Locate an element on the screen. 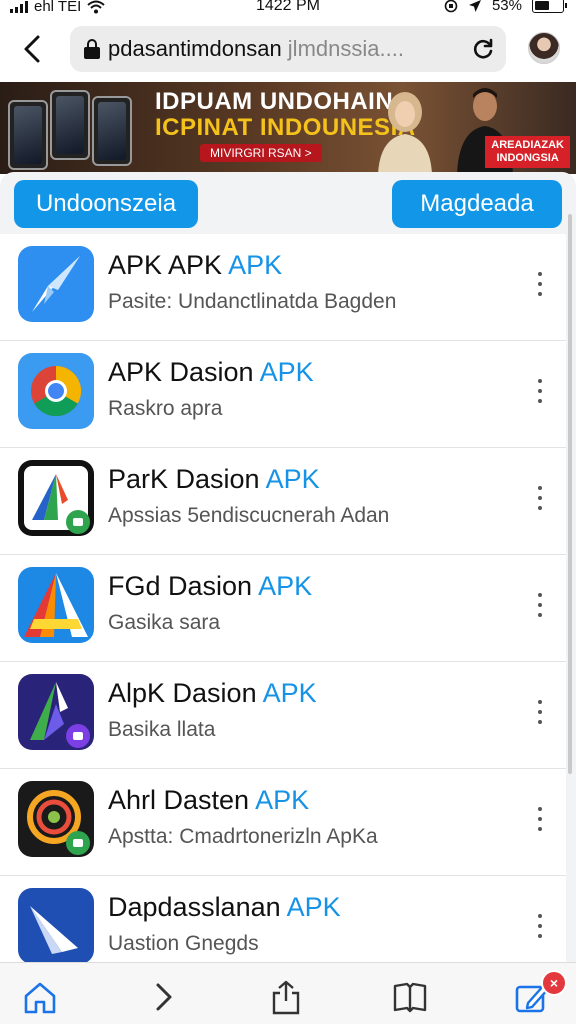 The width and height of the screenshot is (576, 1024). forward-button is located at coordinates (164, 997).